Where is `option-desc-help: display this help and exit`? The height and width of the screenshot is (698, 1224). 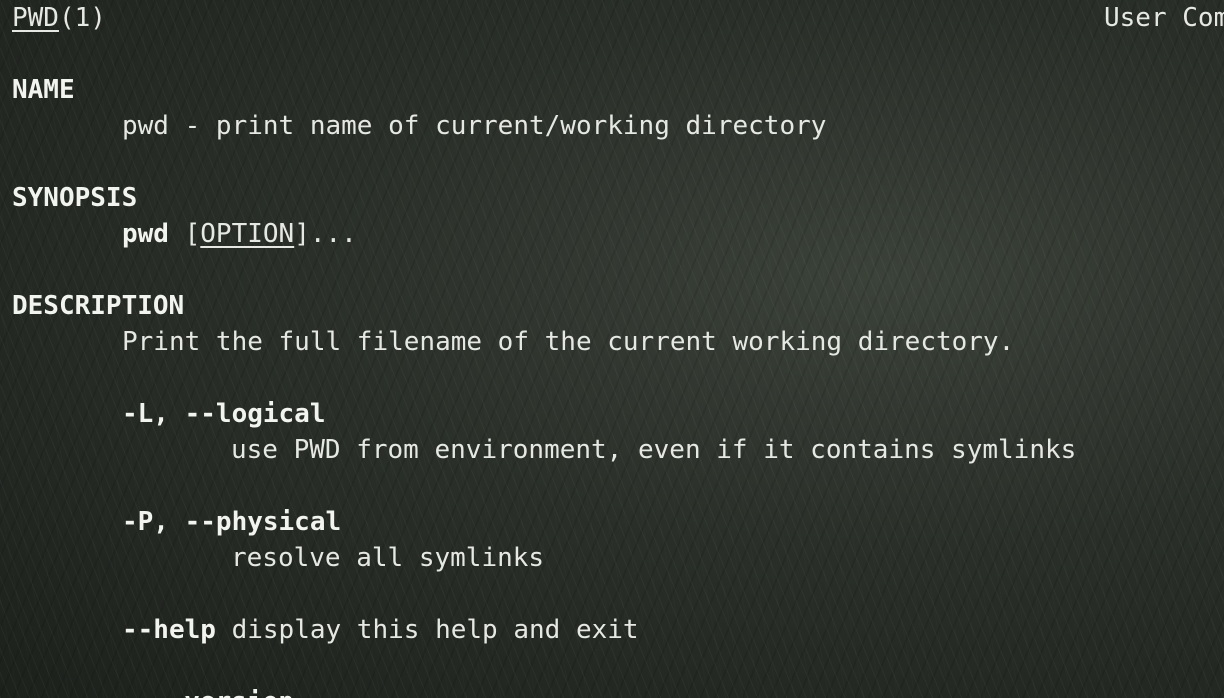
option-desc-help: display this help and exit is located at coordinates (427, 630).